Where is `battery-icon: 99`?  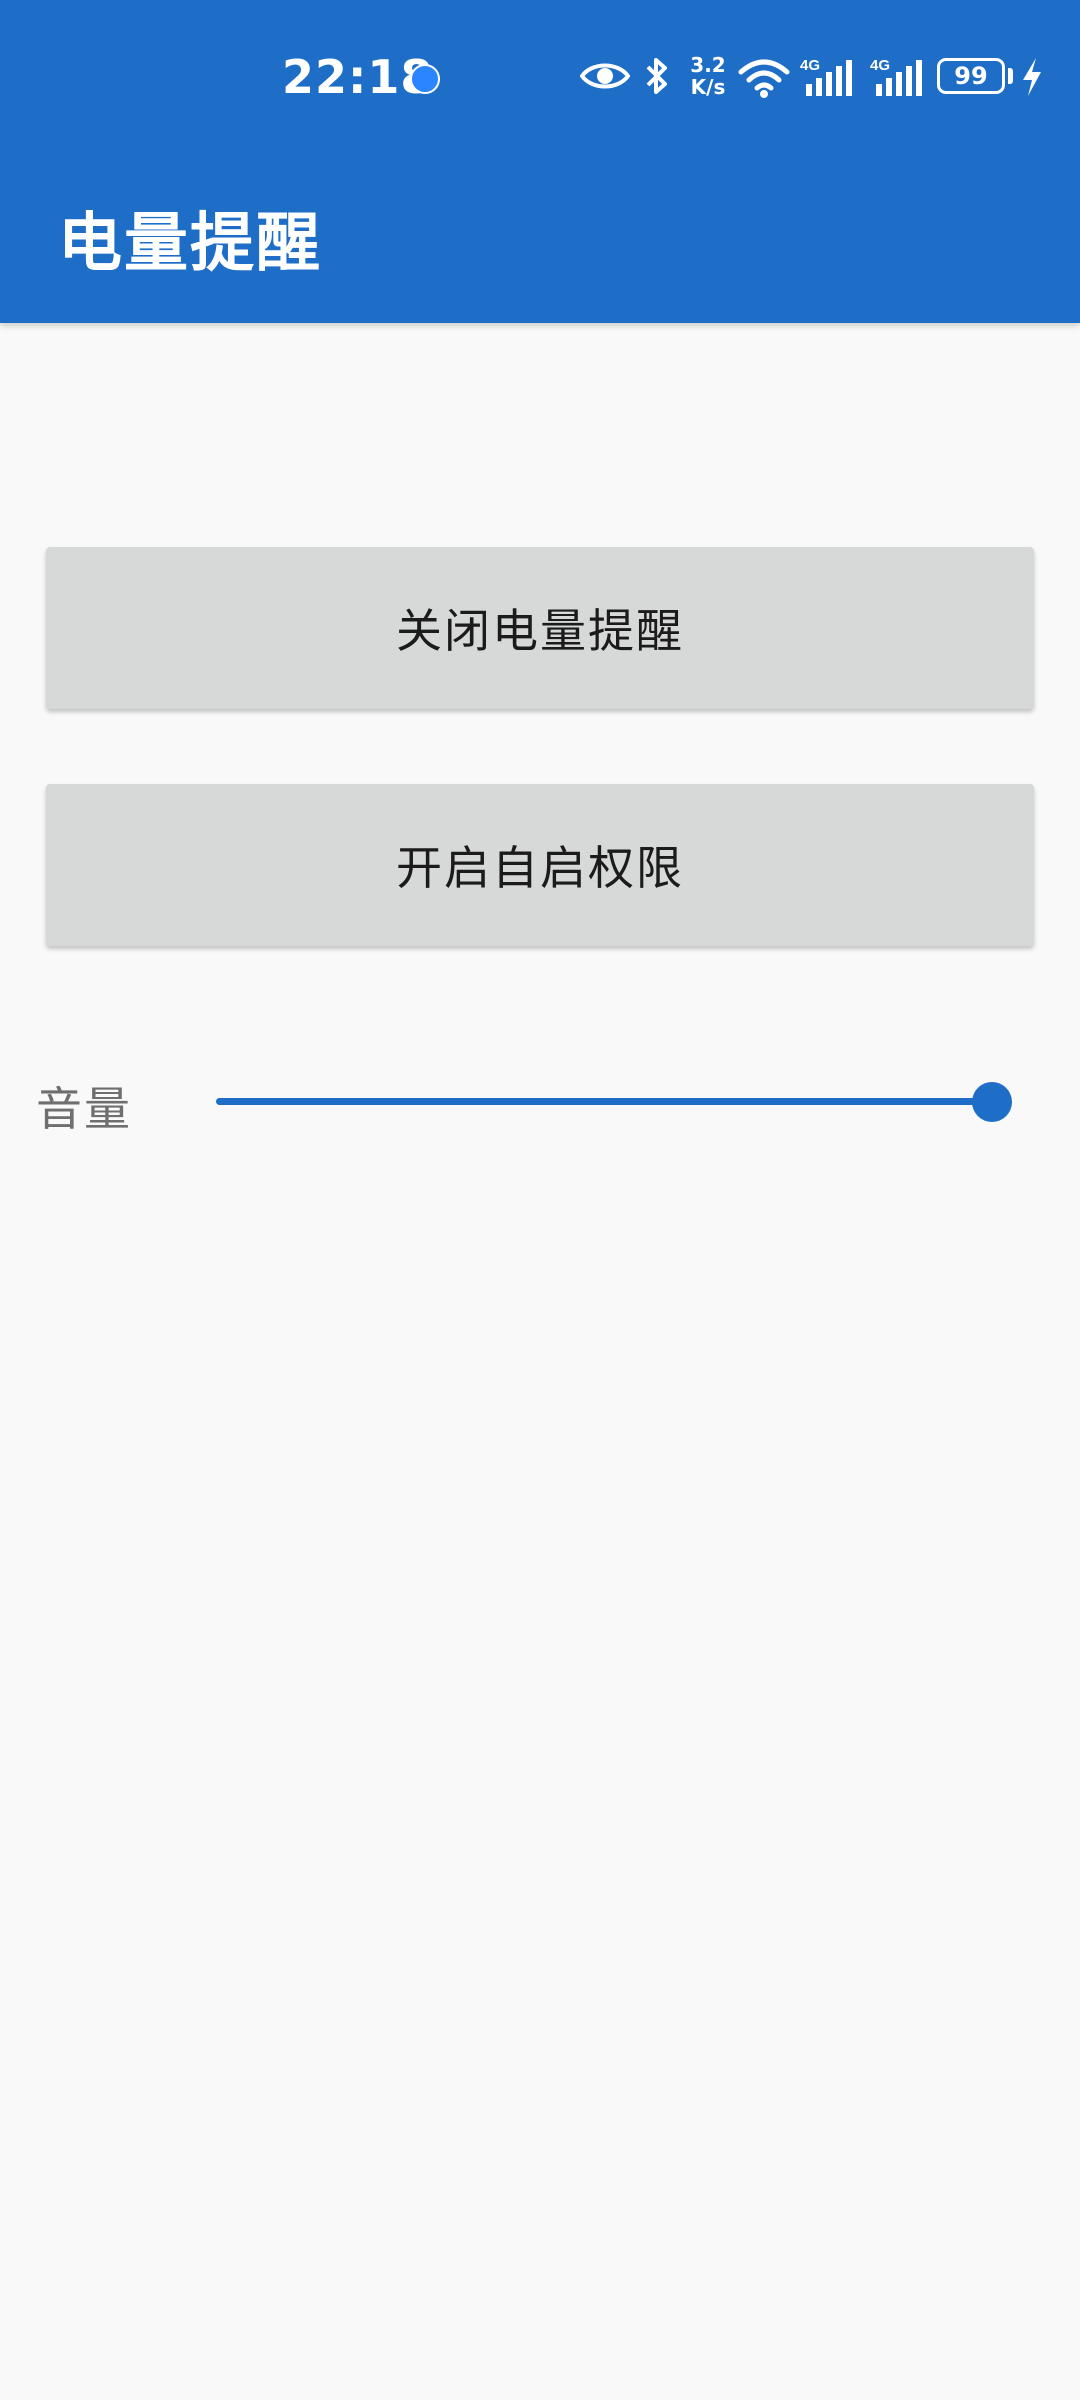
battery-icon: 99 is located at coordinates (971, 76).